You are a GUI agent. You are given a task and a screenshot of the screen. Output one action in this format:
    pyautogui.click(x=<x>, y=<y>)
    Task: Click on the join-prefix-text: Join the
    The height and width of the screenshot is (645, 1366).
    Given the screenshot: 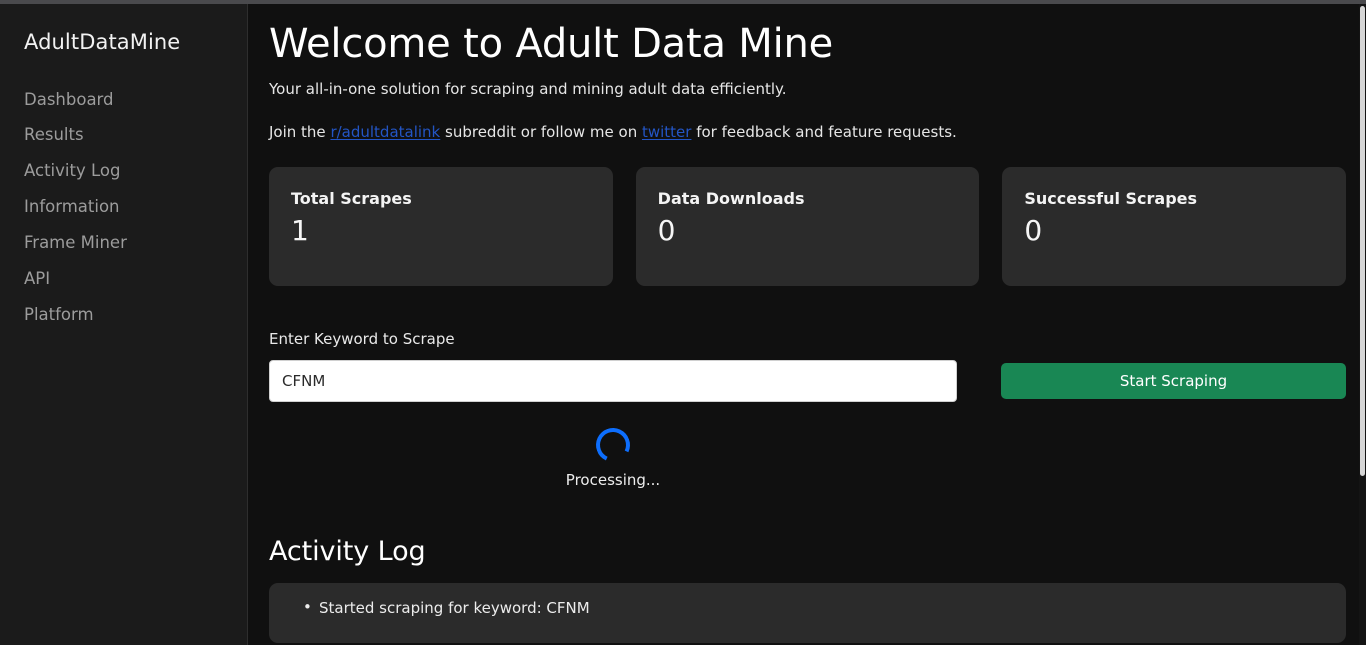 What is the action you would take?
    pyautogui.click(x=300, y=131)
    